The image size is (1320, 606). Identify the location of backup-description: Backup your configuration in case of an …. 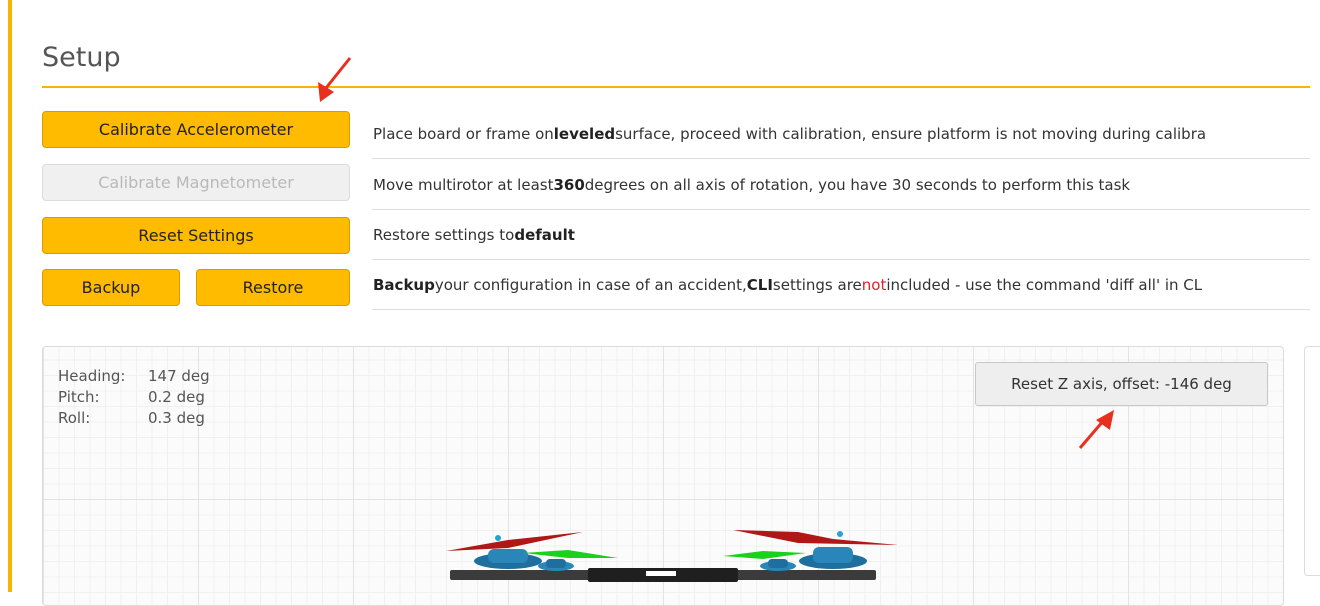
(841, 285).